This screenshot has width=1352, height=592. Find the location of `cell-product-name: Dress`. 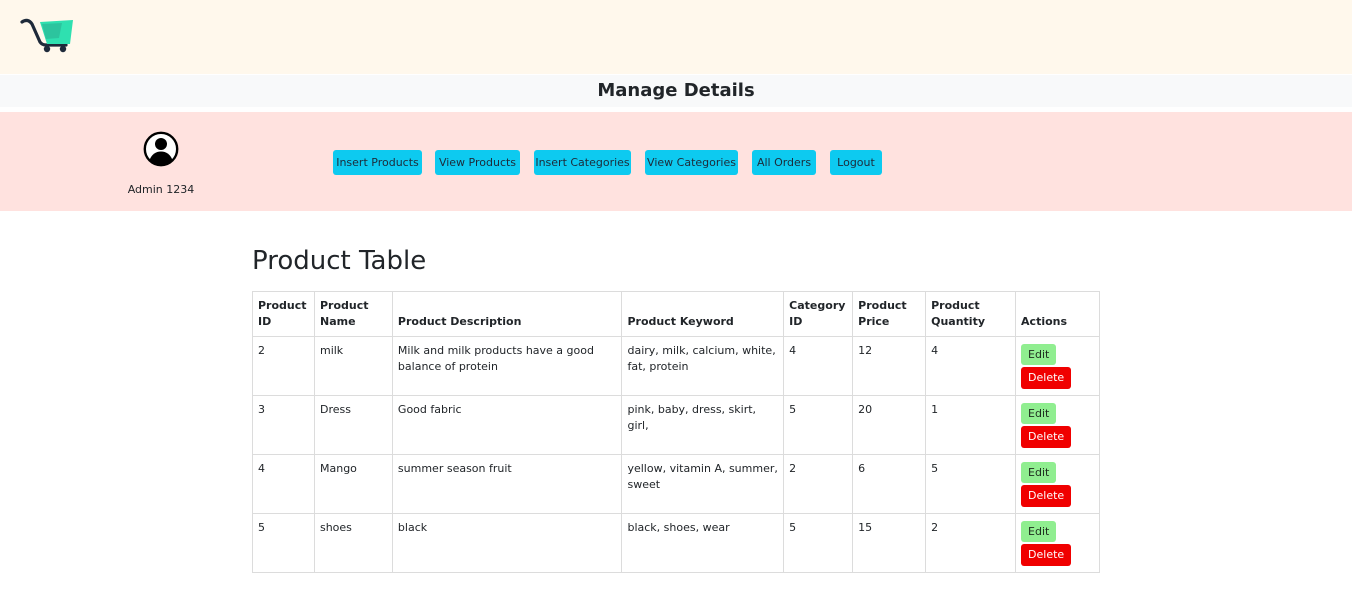

cell-product-name: Dress is located at coordinates (353, 425).